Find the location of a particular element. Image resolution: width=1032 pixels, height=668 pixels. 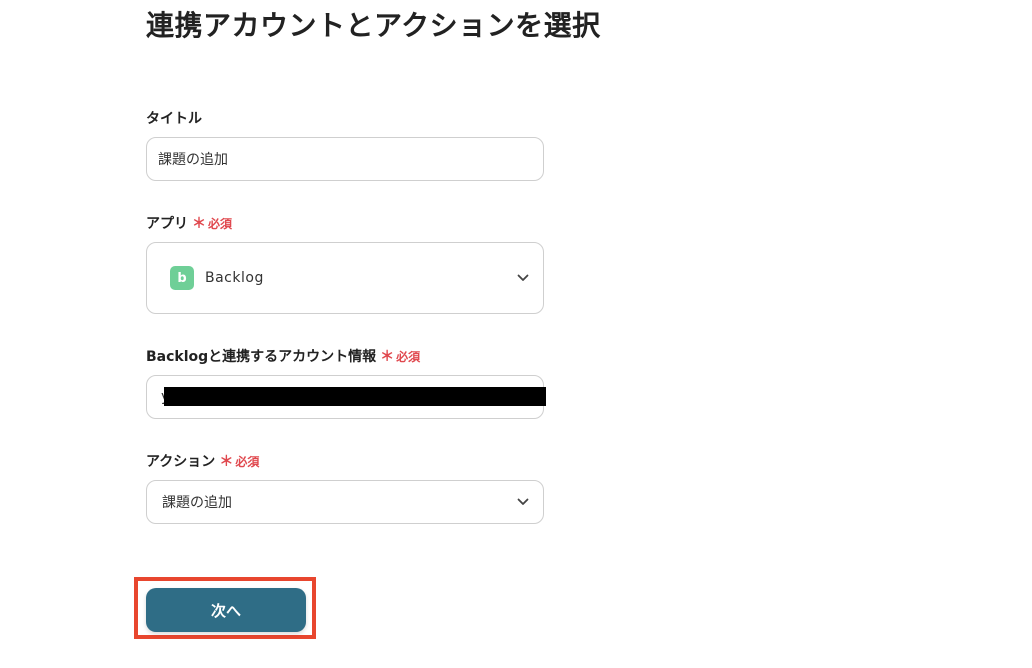

action-field-label-text: アクション is located at coordinates (181, 462).